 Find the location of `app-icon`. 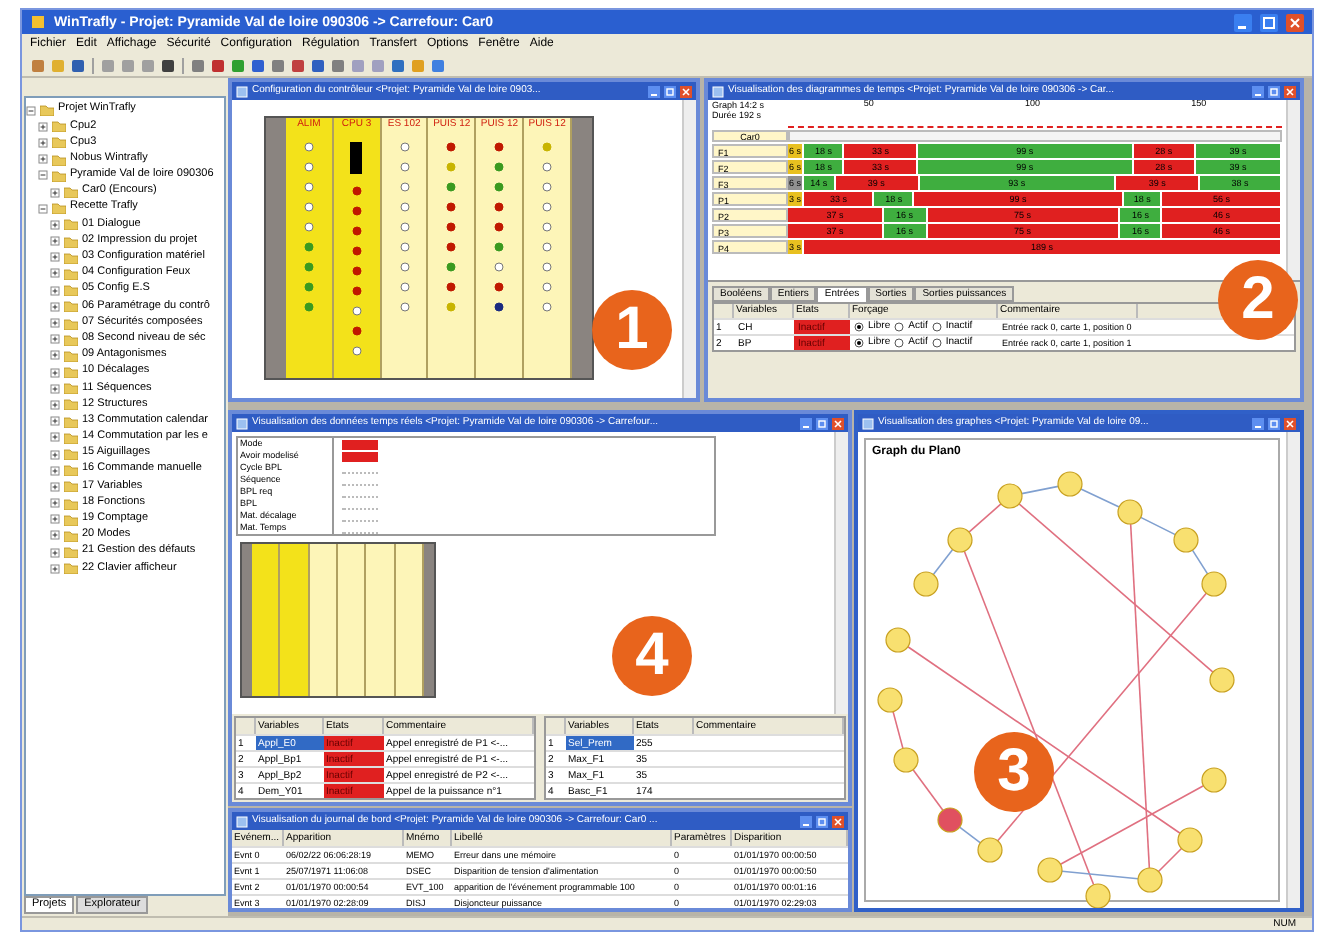

app-icon is located at coordinates (38, 22).